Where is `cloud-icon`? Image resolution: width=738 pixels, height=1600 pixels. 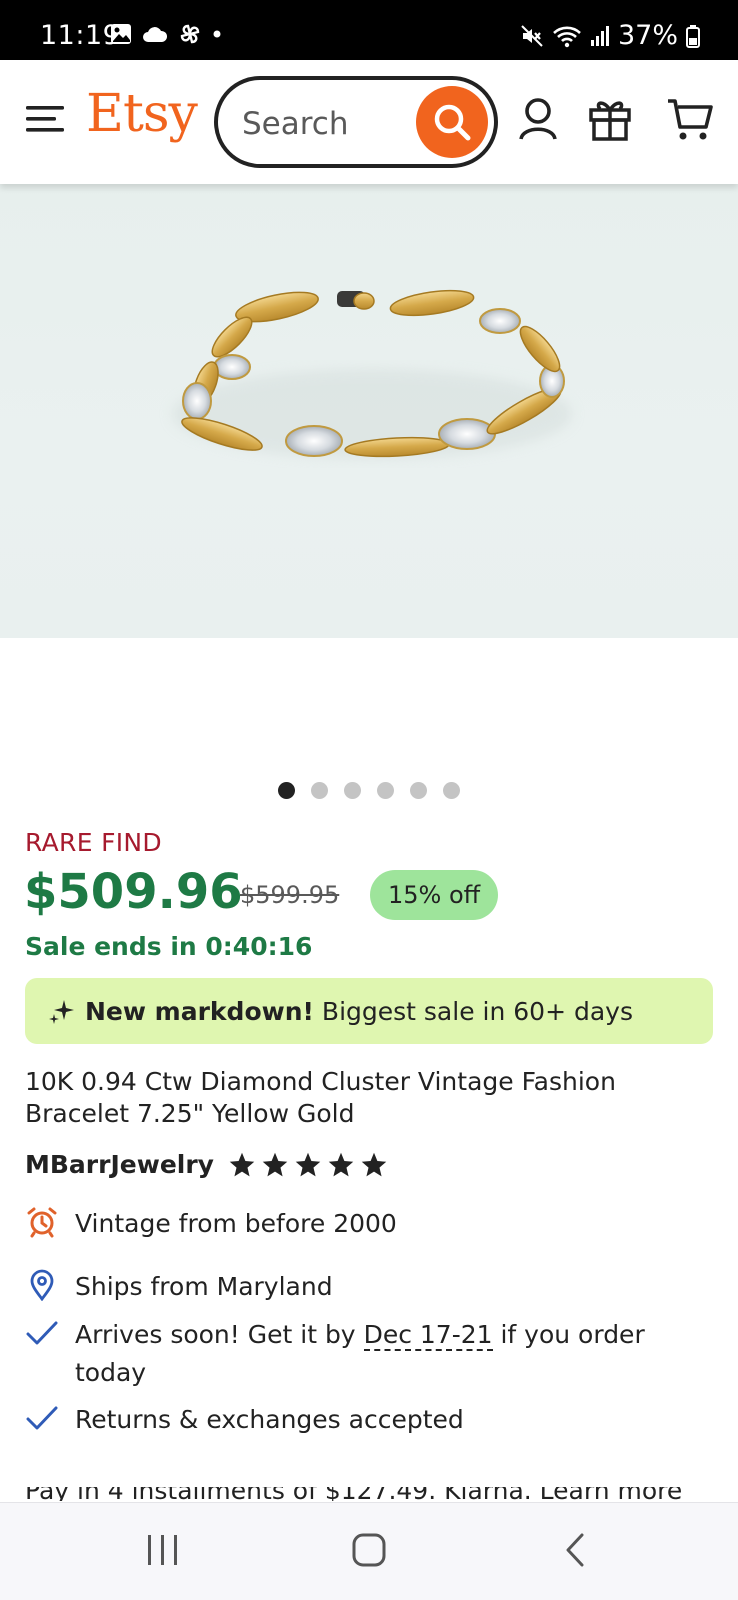 cloud-icon is located at coordinates (155, 34).